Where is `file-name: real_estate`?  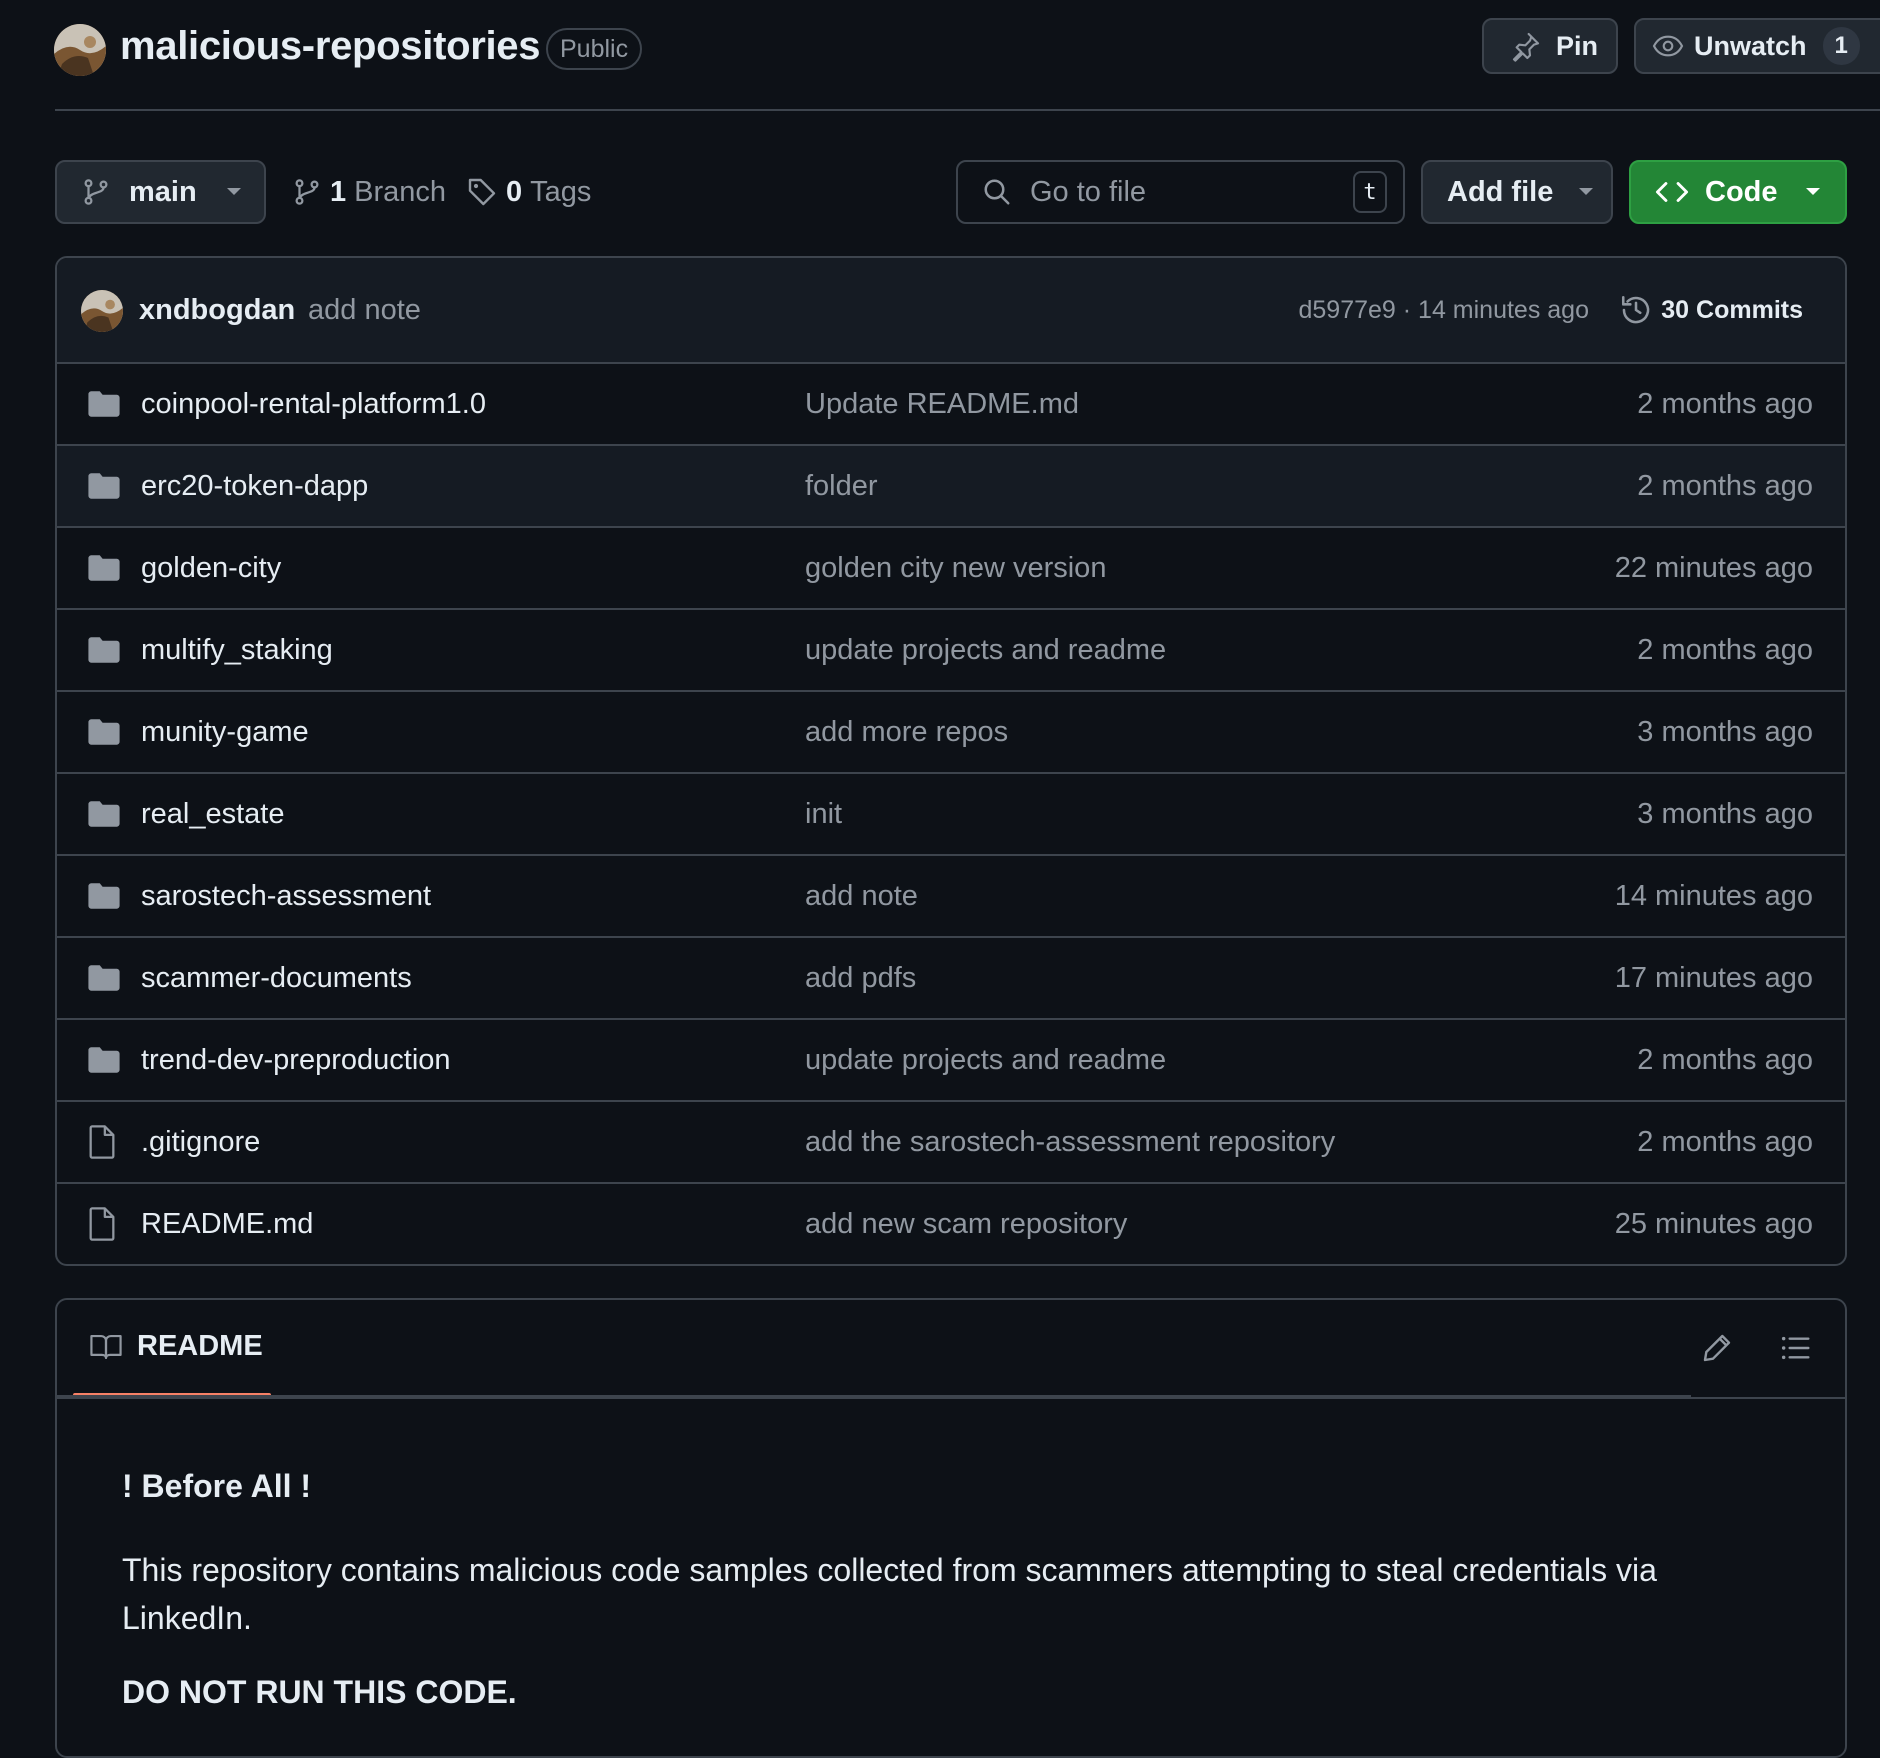 file-name: real_estate is located at coordinates (213, 814).